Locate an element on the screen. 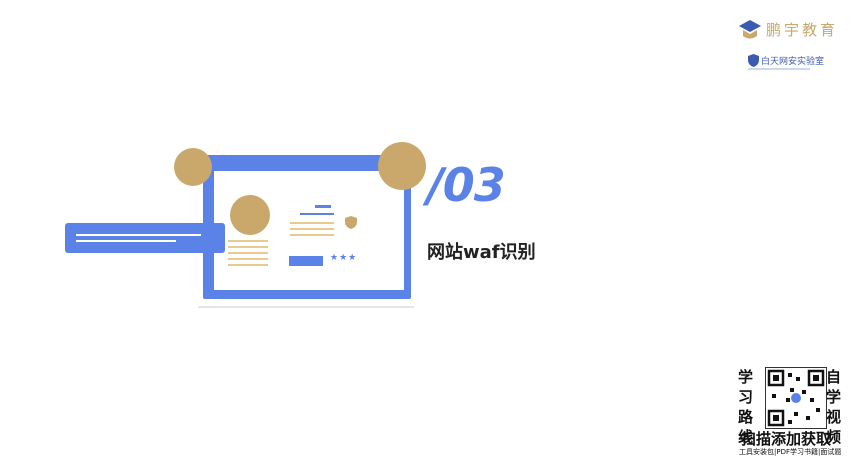 This screenshot has width=854, height=458. decor-circle-top-left is located at coordinates (193, 167).